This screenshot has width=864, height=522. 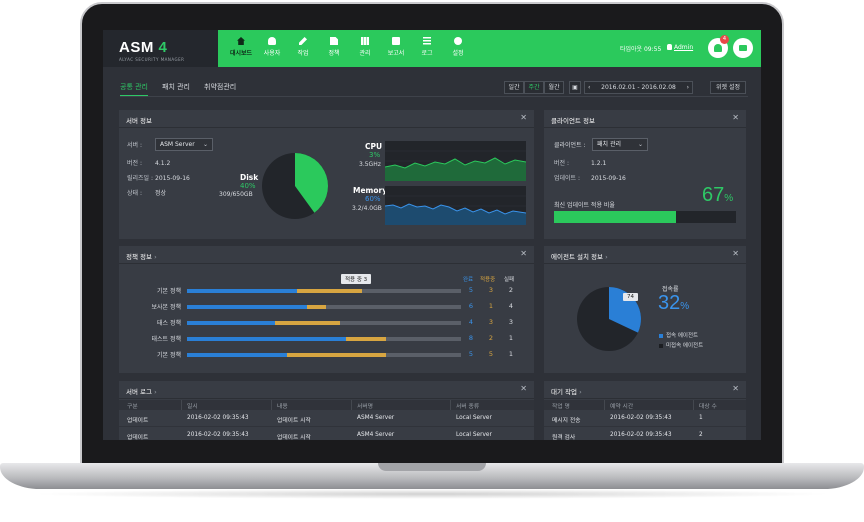 What do you see at coordinates (303, 47) in the screenshot?
I see `nav-item-2: 작업` at bounding box center [303, 47].